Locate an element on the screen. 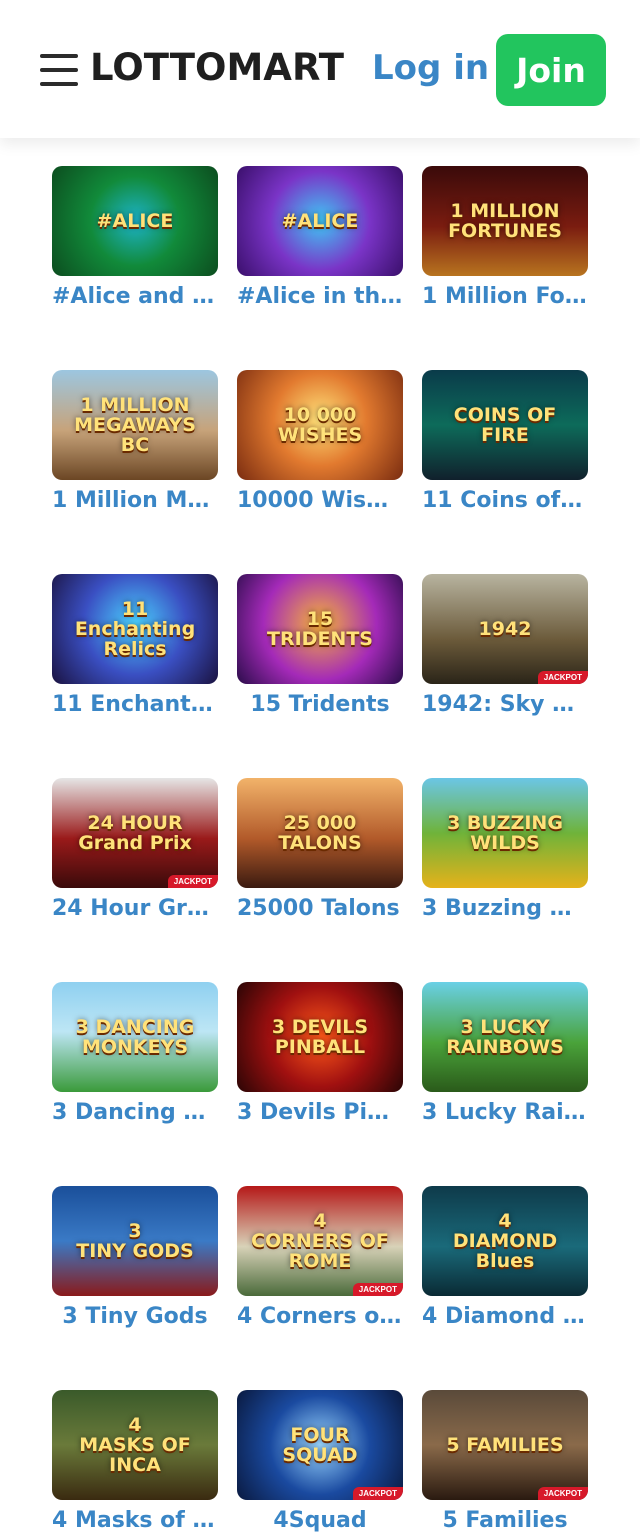 This screenshot has width=640, height=1536. game-title: 10000 Wishes is located at coordinates (320, 502).